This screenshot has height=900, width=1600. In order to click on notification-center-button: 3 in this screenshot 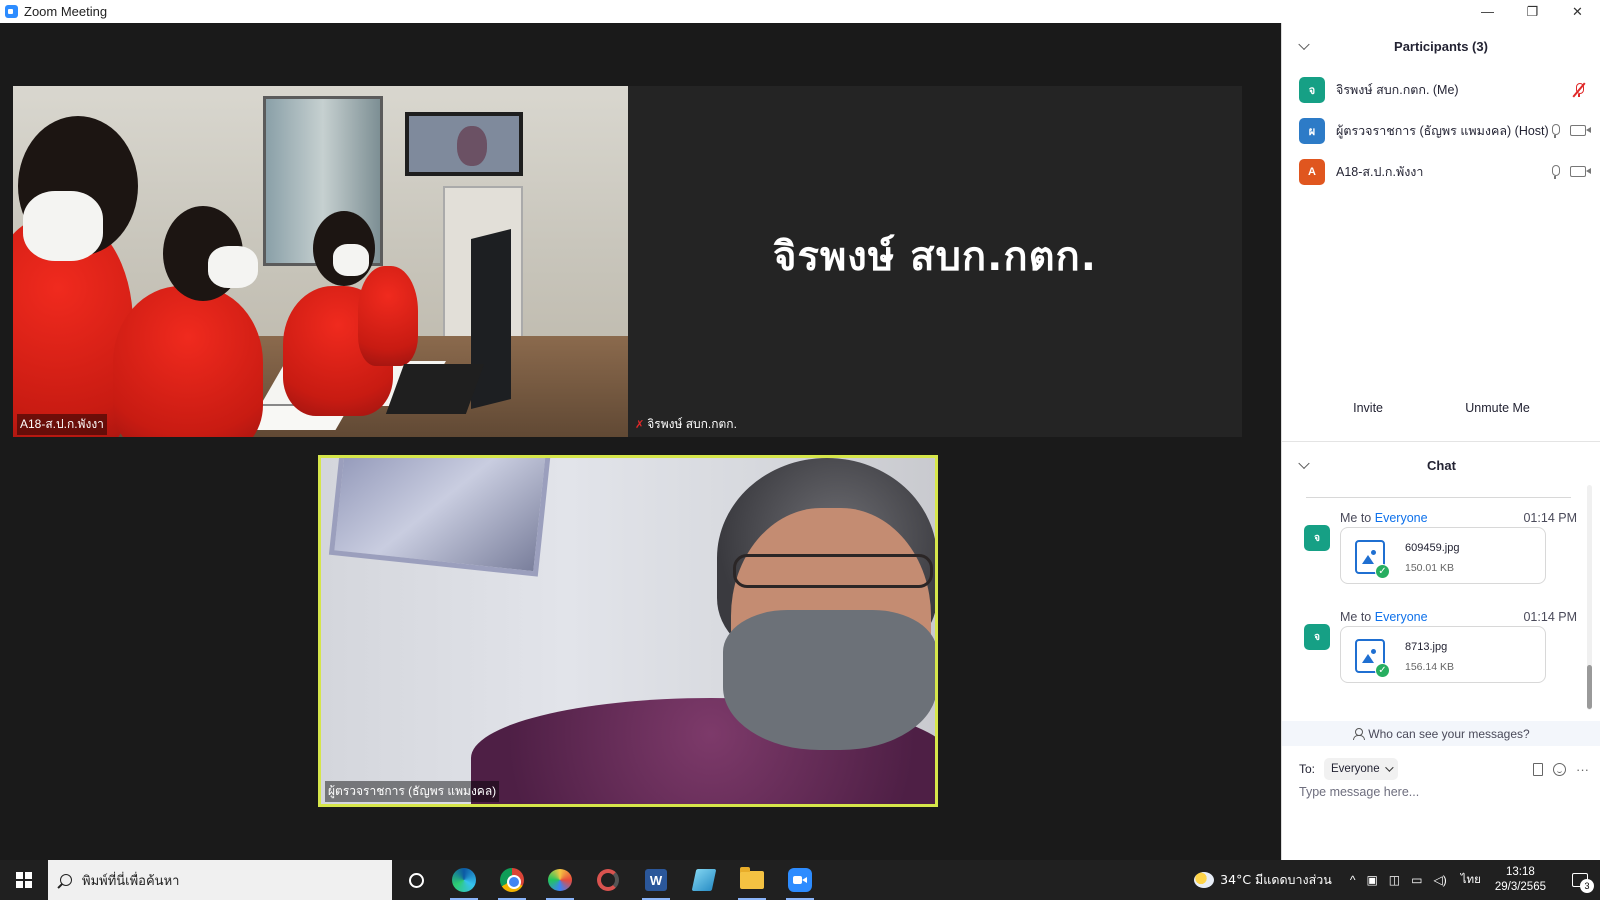, I will do `click(1580, 880)`.